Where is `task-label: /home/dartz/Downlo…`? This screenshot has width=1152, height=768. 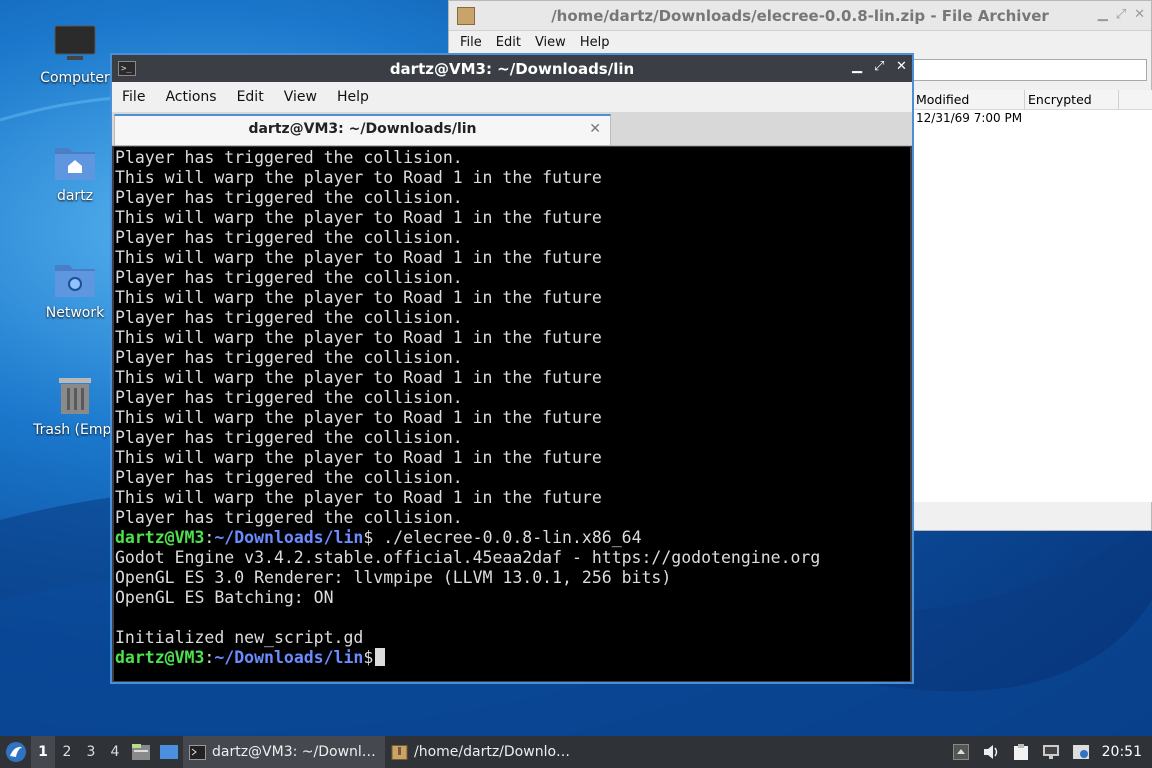 task-label: /home/dartz/Downlo… is located at coordinates (492, 752).